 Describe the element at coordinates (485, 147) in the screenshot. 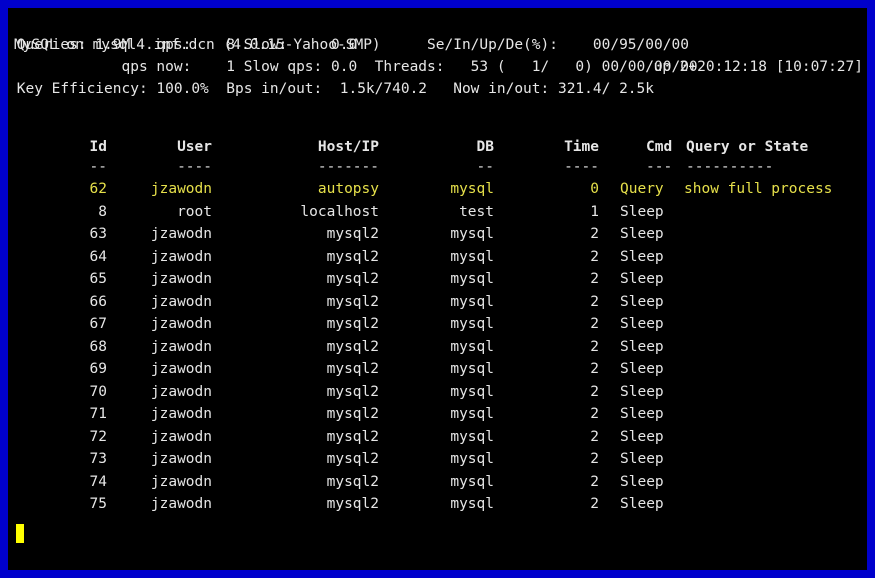

I see `col-db-header: DB` at that location.